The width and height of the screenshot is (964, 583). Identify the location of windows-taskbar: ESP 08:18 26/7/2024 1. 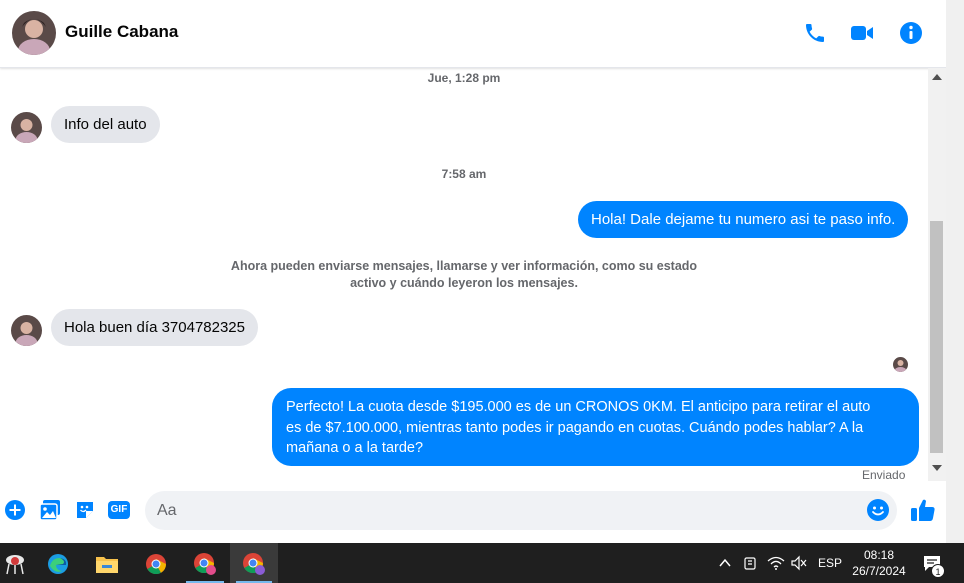
(482, 563).